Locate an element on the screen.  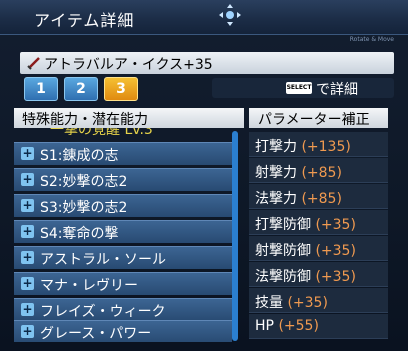
abilities-scrollbar-thumb is located at coordinates (235, 236).